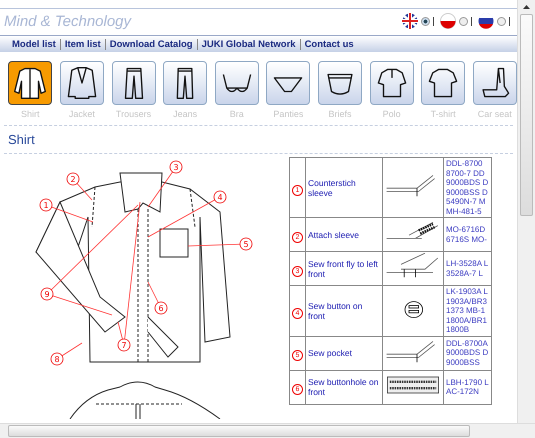 This screenshot has height=438, width=535. What do you see at coordinates (334, 235) in the screenshot?
I see `process-name: Attach sleeve` at bounding box center [334, 235].